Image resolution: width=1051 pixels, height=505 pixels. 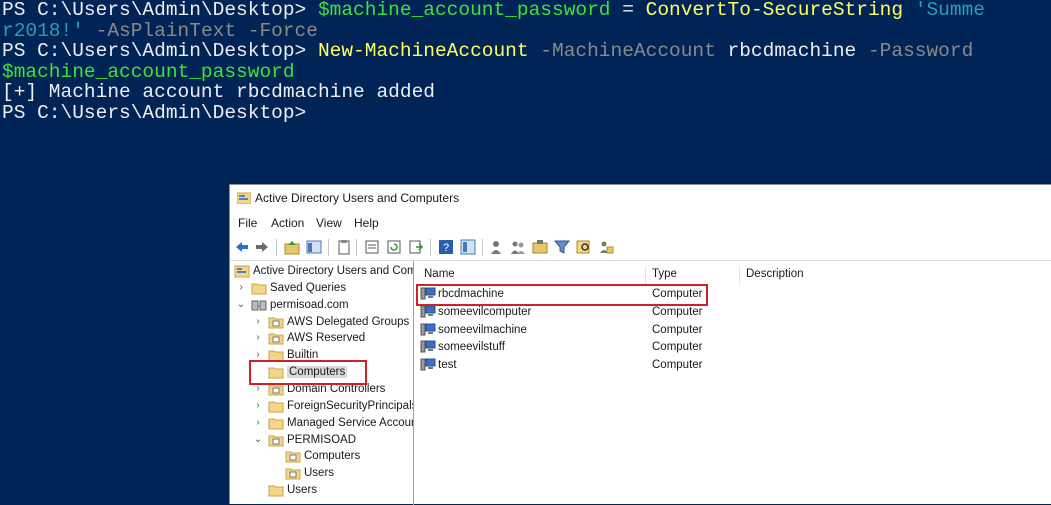 I want to click on add-to-group-icon, so click(x=606, y=247).